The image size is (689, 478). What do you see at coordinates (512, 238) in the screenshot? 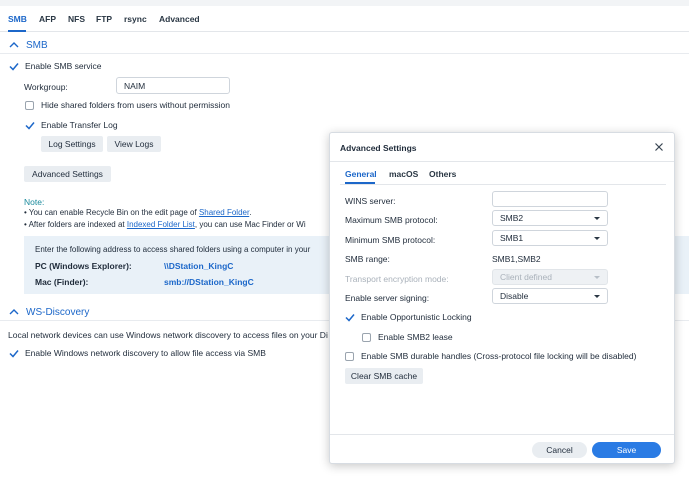
I see `select-value: SMB1` at bounding box center [512, 238].